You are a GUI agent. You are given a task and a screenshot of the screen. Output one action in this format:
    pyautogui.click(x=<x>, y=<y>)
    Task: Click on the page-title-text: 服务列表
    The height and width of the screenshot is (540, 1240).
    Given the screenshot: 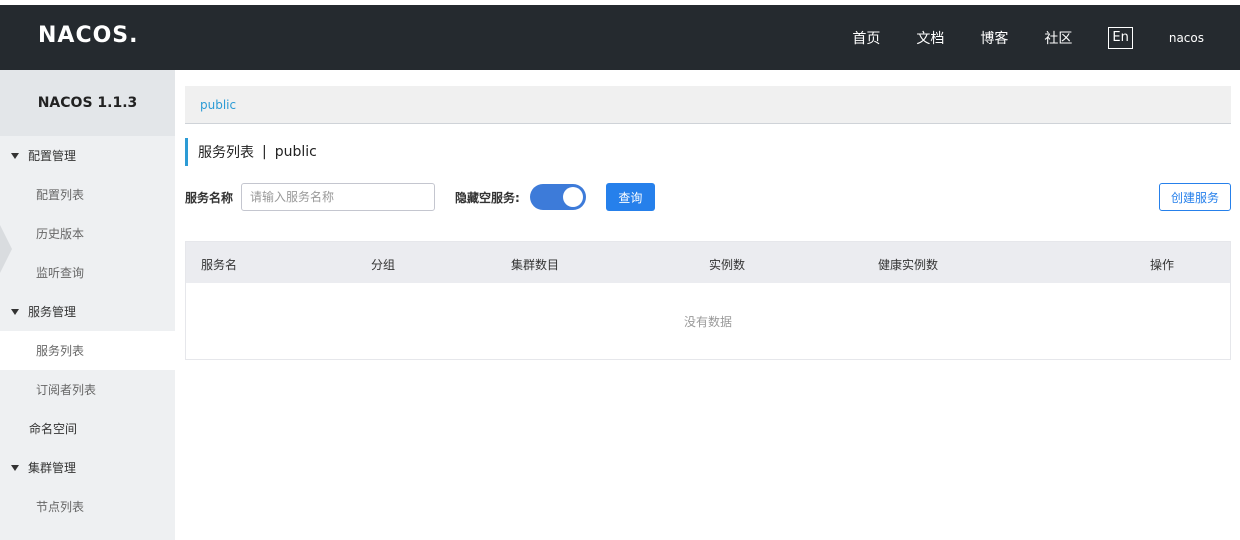 What is the action you would take?
    pyautogui.click(x=226, y=153)
    